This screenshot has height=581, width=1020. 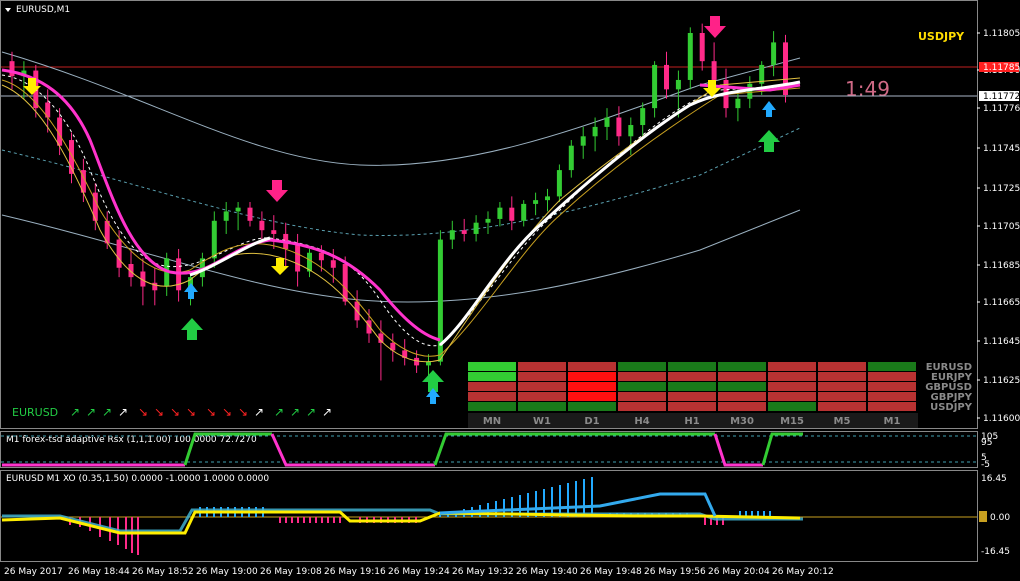 What do you see at coordinates (792, 421) in the screenshot?
I see `grid-column-label: M15` at bounding box center [792, 421].